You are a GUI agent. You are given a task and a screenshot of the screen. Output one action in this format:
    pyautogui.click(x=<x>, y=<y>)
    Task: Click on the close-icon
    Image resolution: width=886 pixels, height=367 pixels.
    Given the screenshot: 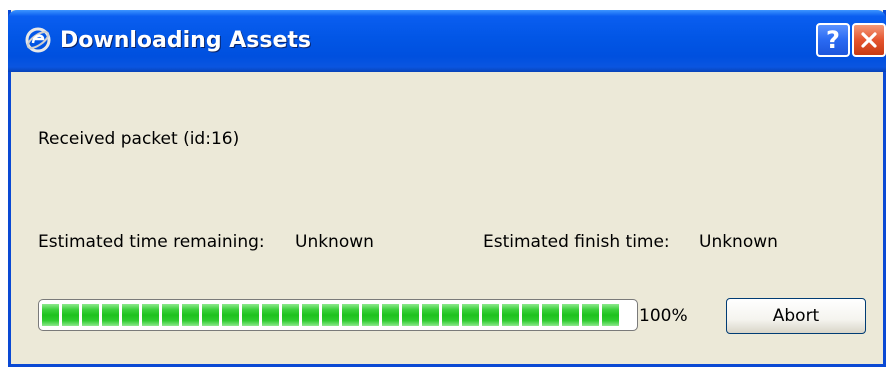 What is the action you would take?
    pyautogui.click(x=869, y=40)
    